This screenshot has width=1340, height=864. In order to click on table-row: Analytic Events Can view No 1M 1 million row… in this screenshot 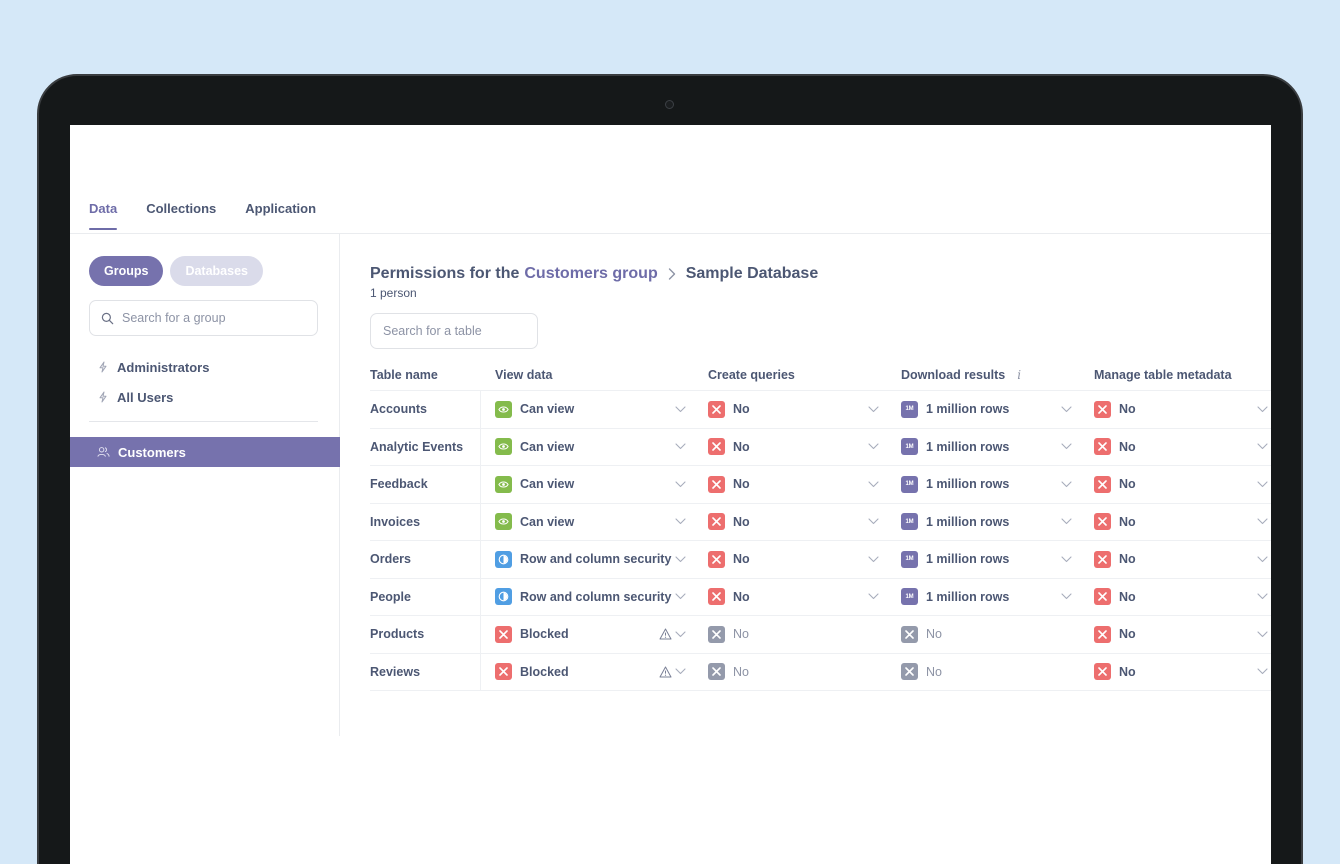, I will do `click(820, 447)`.